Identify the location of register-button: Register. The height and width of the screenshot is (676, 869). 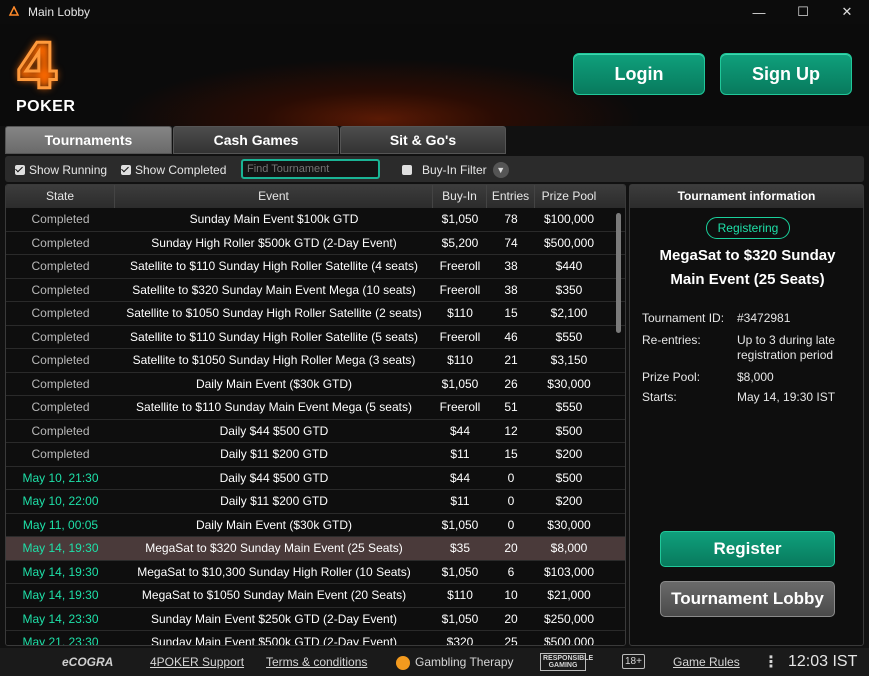
(747, 549).